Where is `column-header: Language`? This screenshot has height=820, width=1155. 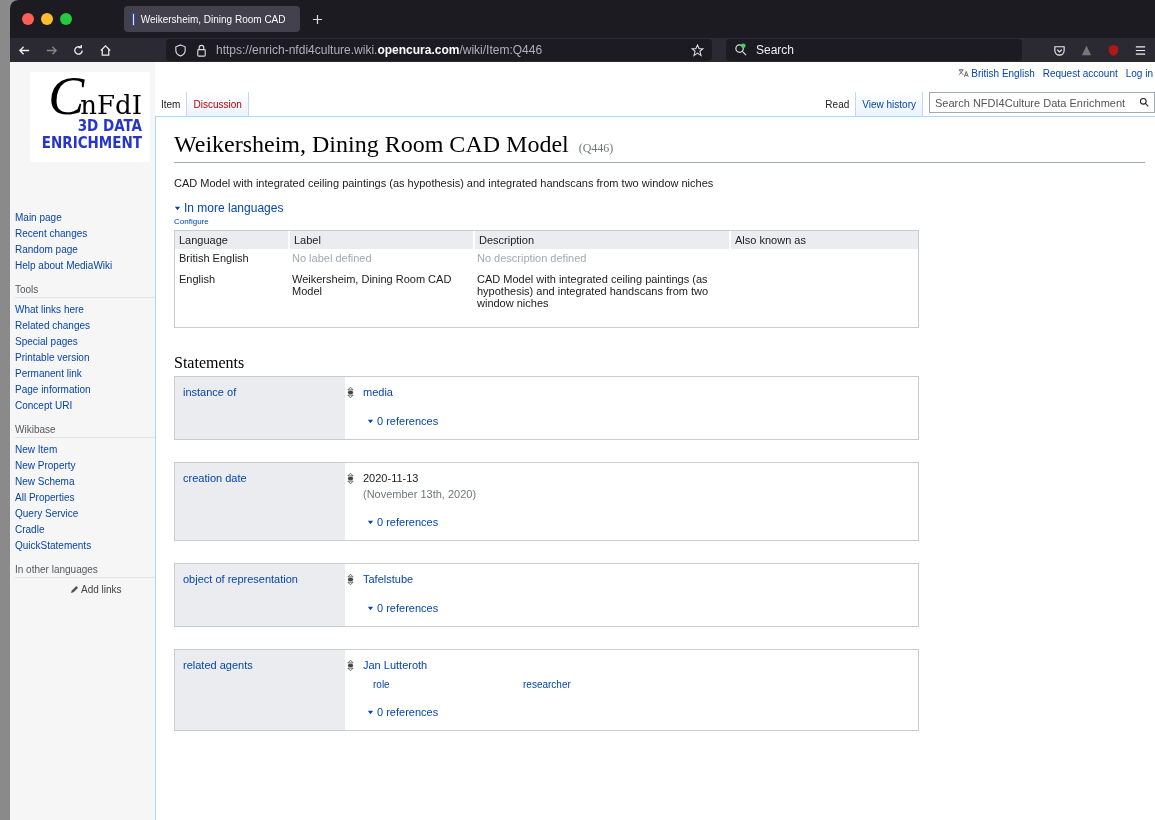 column-header: Language is located at coordinates (203, 240).